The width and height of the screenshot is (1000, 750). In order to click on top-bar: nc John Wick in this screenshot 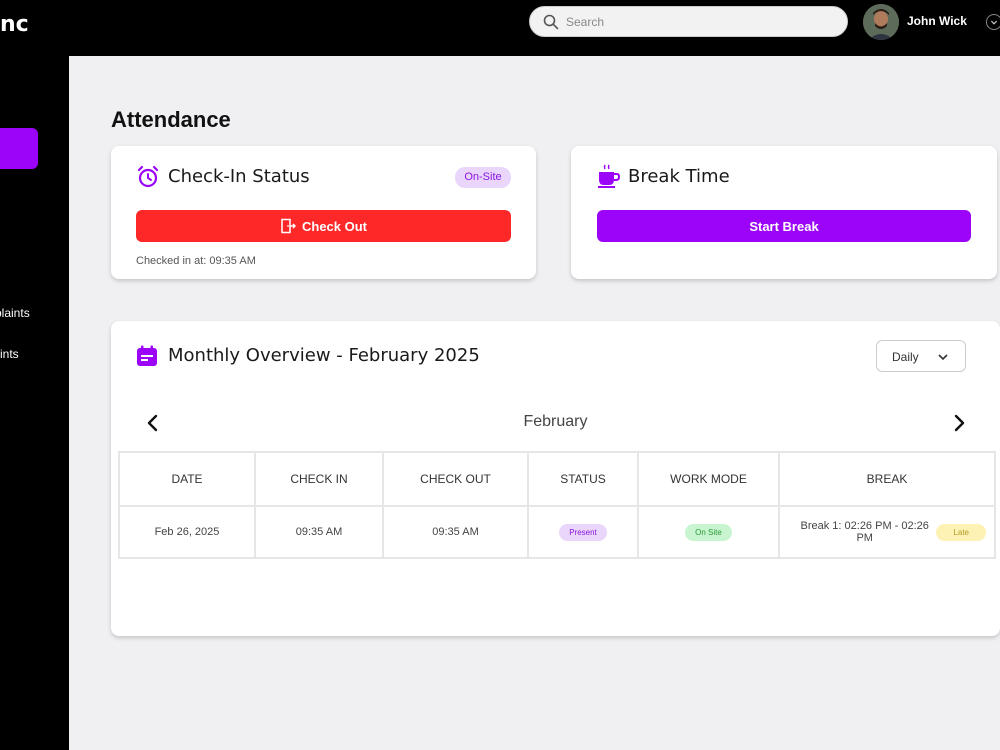, I will do `click(500, 28)`.